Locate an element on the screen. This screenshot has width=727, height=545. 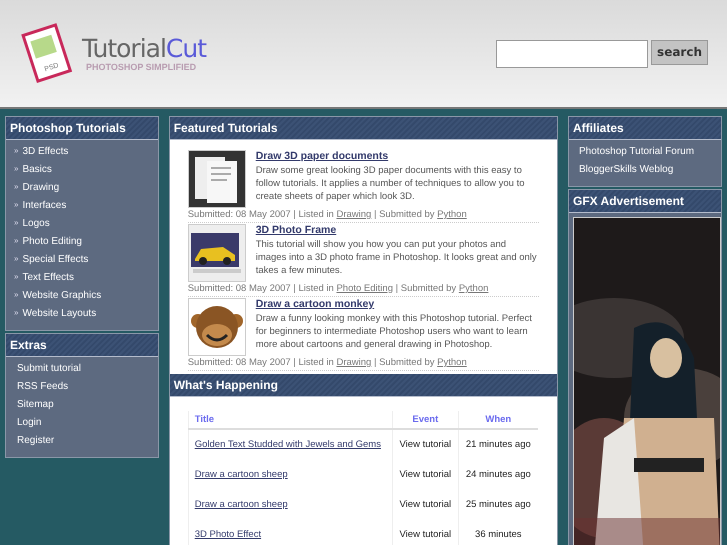
tutorial-description: Draw a funny looking monkey with this Photoshop tutorial. Perfect for beginners to intermediate Photoshop users who want to learn more about cartoons and general drawing in Photoshop. is located at coordinates (394, 331).